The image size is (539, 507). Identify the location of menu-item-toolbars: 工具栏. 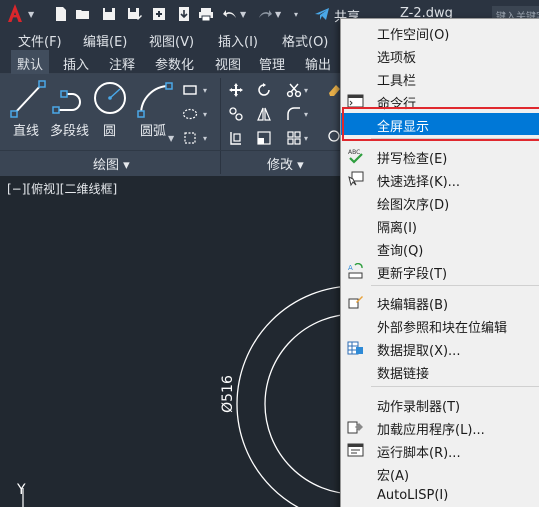
(440, 78).